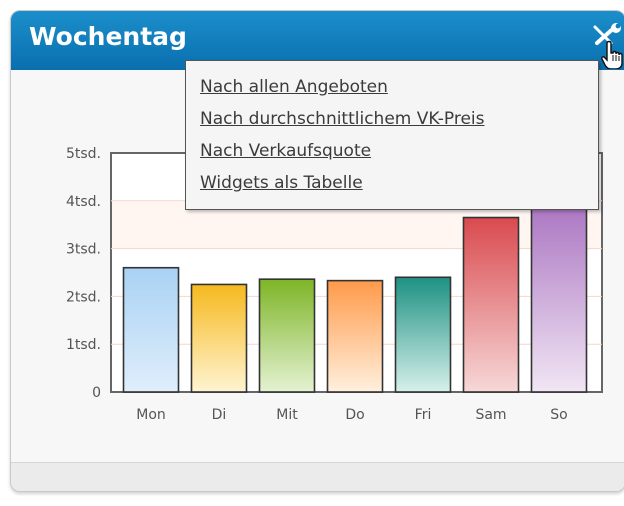 Image resolution: width=624 pixels, height=506 pixels. I want to click on bar-do, so click(355, 336).